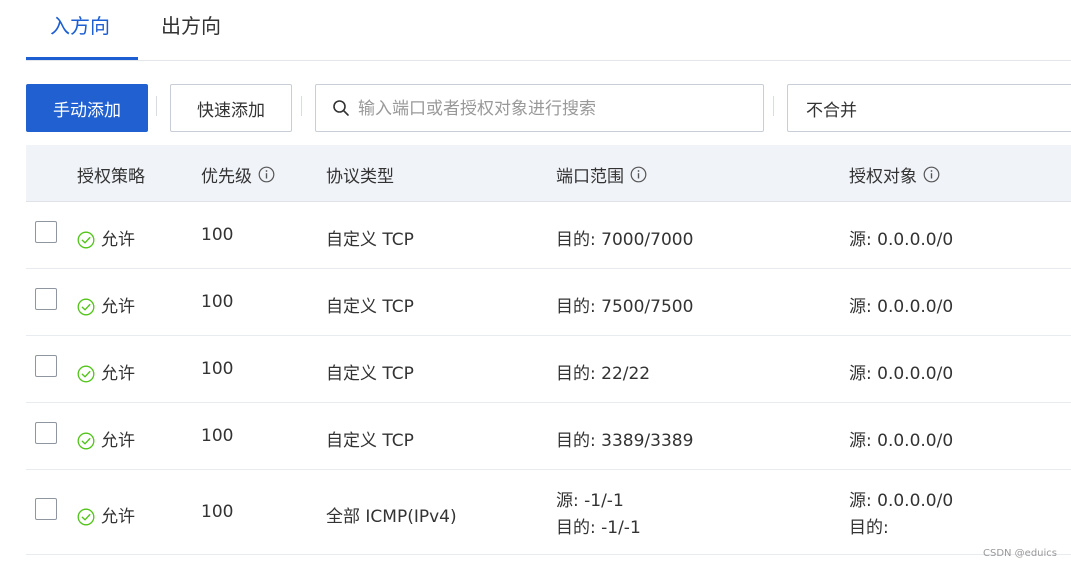 The height and width of the screenshot is (567, 1071). I want to click on column-header-target: 授权对象, so click(894, 174).